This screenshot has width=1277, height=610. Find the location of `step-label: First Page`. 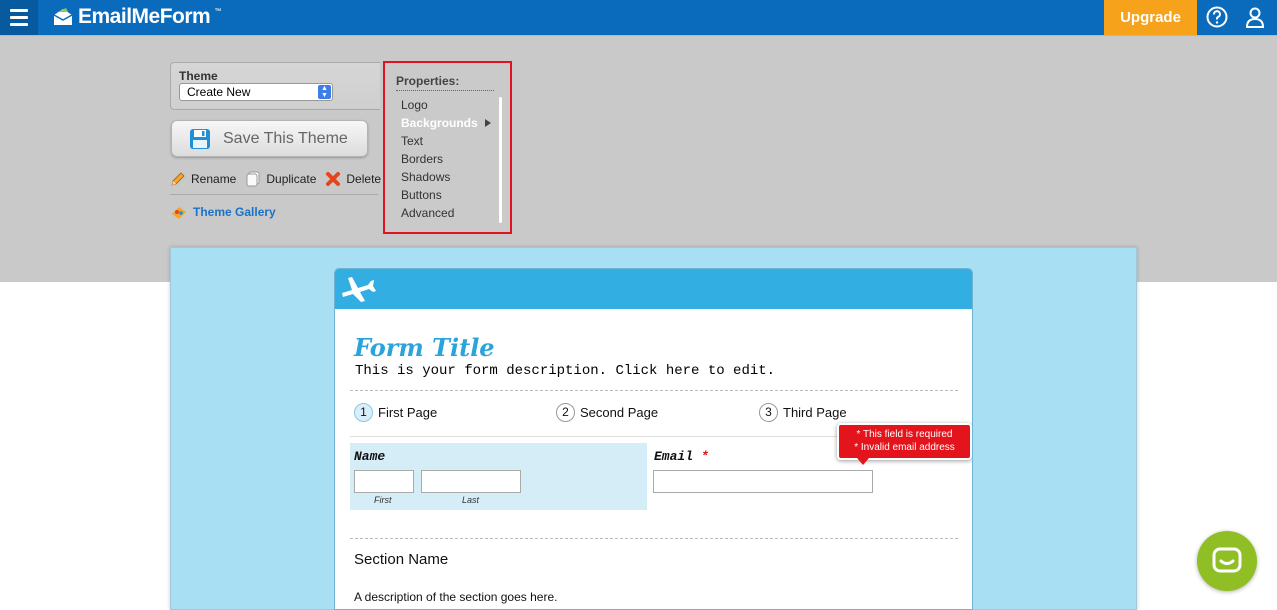

step-label: First Page is located at coordinates (408, 412).